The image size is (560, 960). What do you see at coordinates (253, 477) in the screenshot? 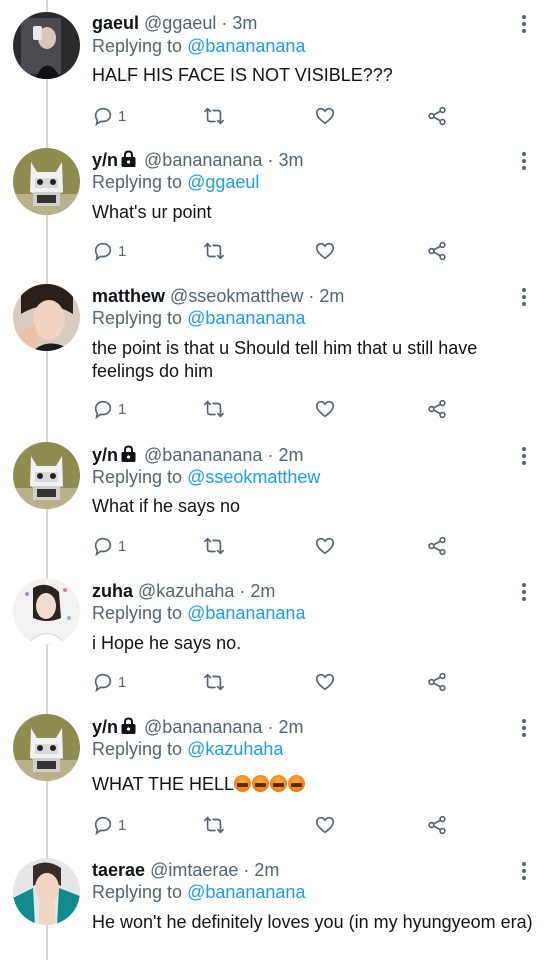
I see `replying-to-link: @sseokmatthew` at bounding box center [253, 477].